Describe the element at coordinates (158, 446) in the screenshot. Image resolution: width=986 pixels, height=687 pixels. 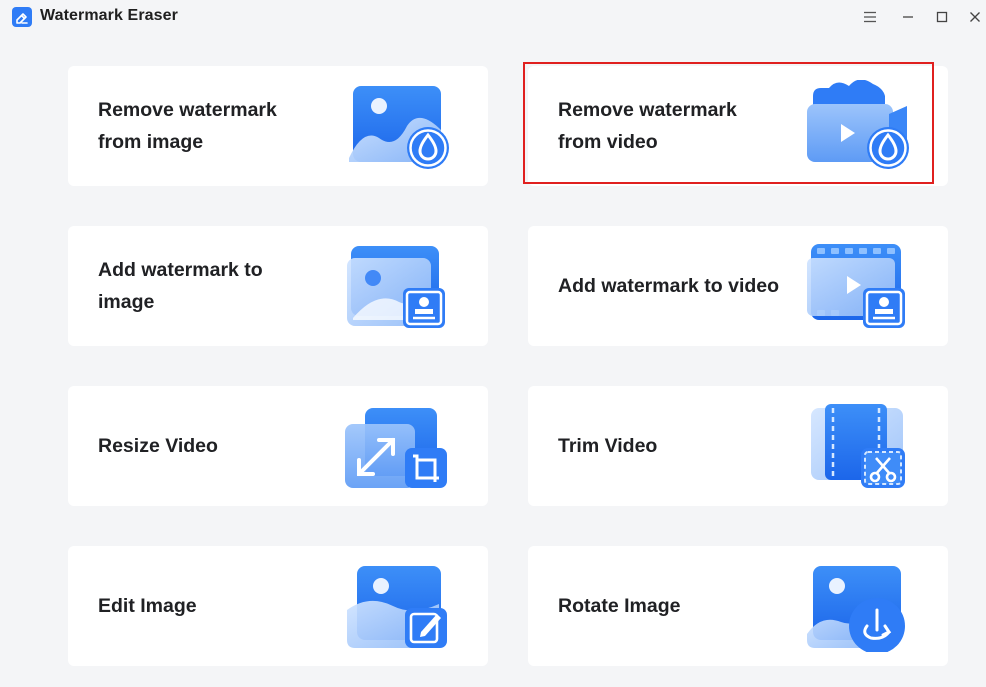
I see `card-label: Resize Video` at that location.